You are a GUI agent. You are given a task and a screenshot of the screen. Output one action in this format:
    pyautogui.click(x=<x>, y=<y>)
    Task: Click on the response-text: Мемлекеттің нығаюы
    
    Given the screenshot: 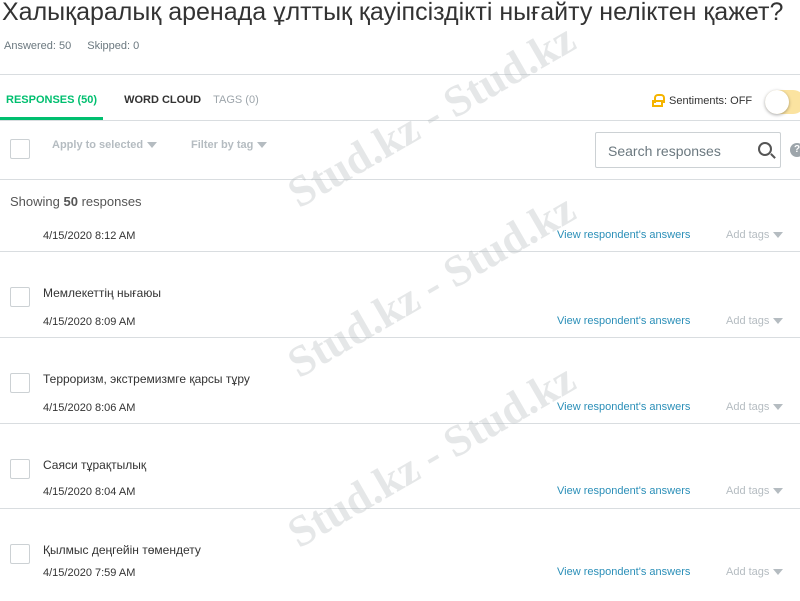 What is the action you would take?
    pyautogui.click(x=102, y=293)
    